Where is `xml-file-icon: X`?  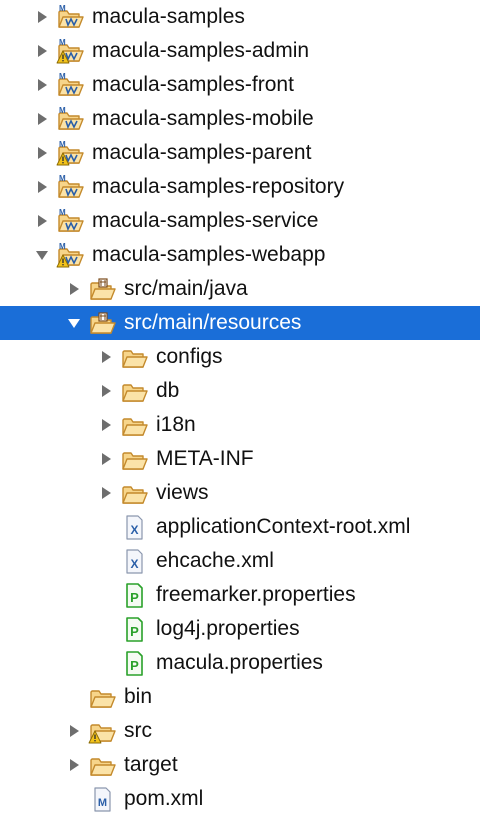 xml-file-icon: X is located at coordinates (134, 561).